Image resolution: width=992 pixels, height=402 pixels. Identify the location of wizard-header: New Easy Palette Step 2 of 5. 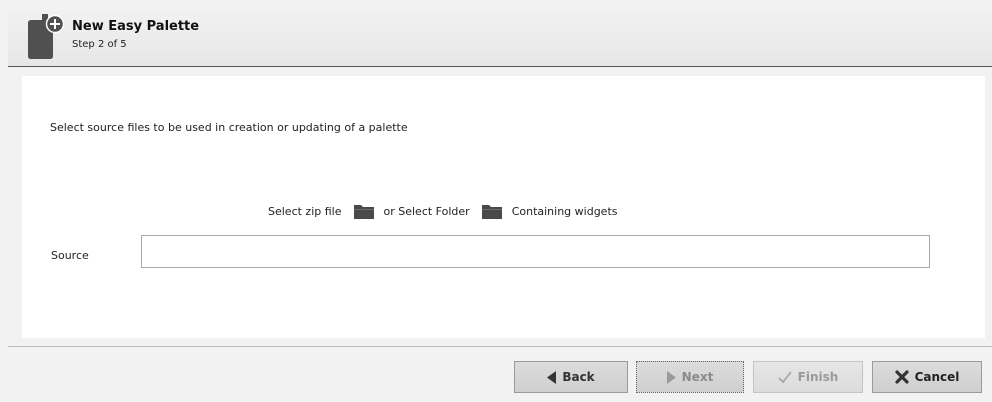
(500, 37).